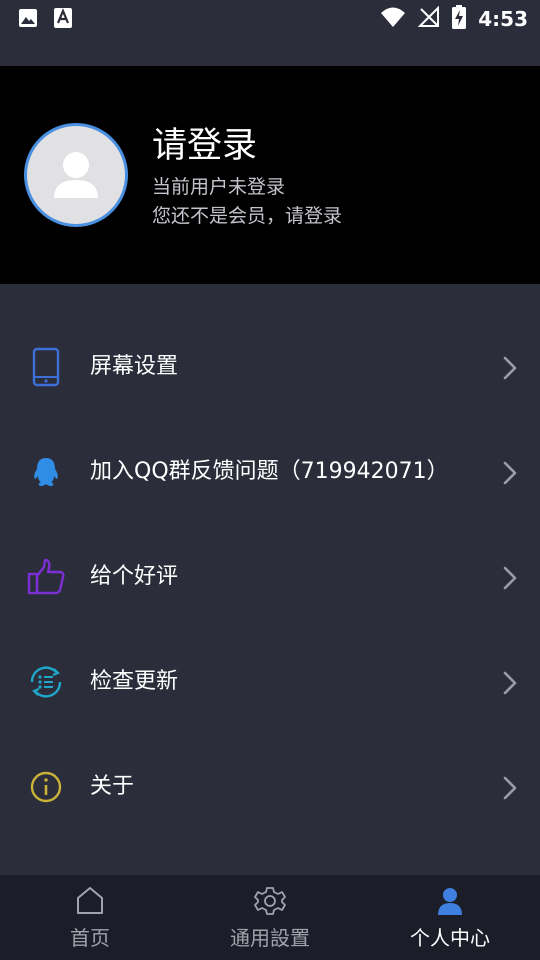 Image resolution: width=540 pixels, height=960 pixels. I want to click on menu-item-rate-app: 给个好评, so click(270, 577).